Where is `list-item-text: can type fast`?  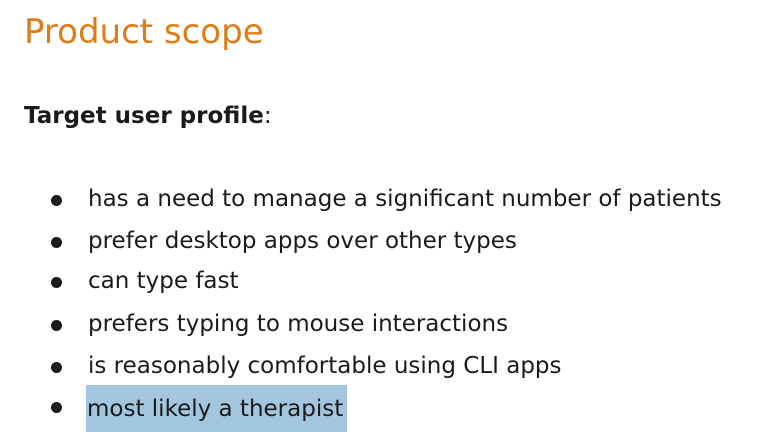
list-item-text: can type fast is located at coordinates (163, 281).